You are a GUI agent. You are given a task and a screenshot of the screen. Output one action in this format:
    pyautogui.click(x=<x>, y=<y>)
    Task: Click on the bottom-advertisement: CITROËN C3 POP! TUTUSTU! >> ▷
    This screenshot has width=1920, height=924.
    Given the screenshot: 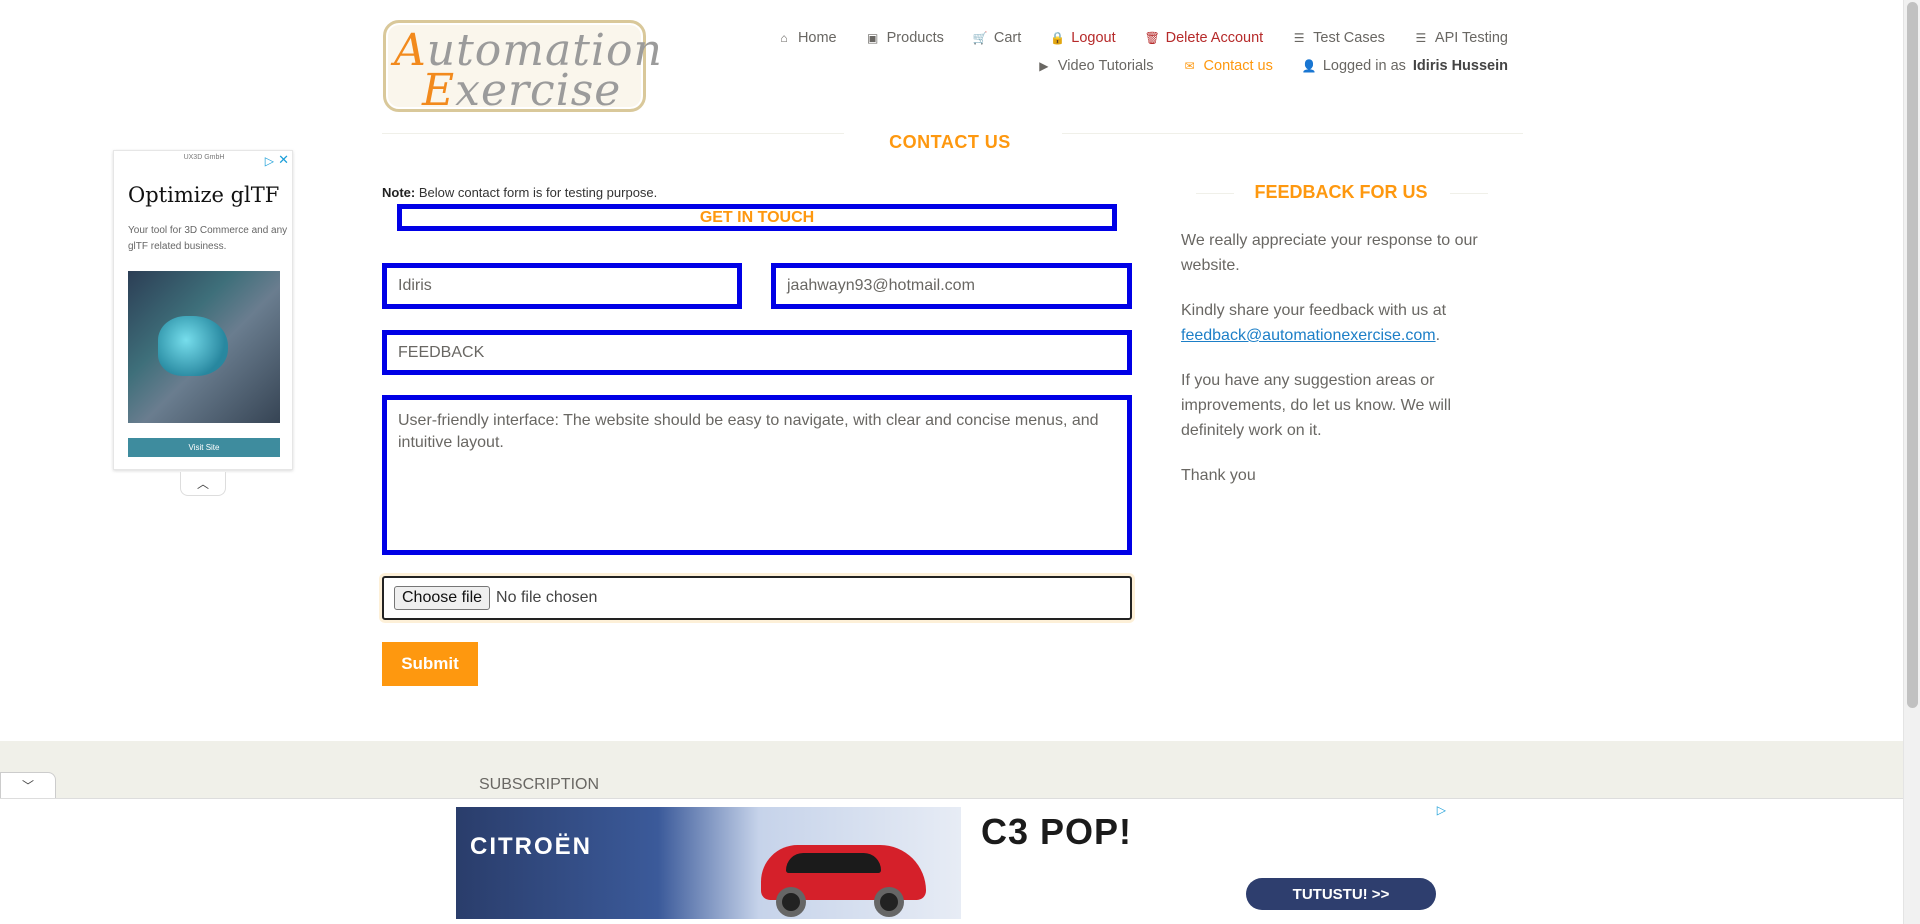 What is the action you would take?
    pyautogui.click(x=952, y=863)
    